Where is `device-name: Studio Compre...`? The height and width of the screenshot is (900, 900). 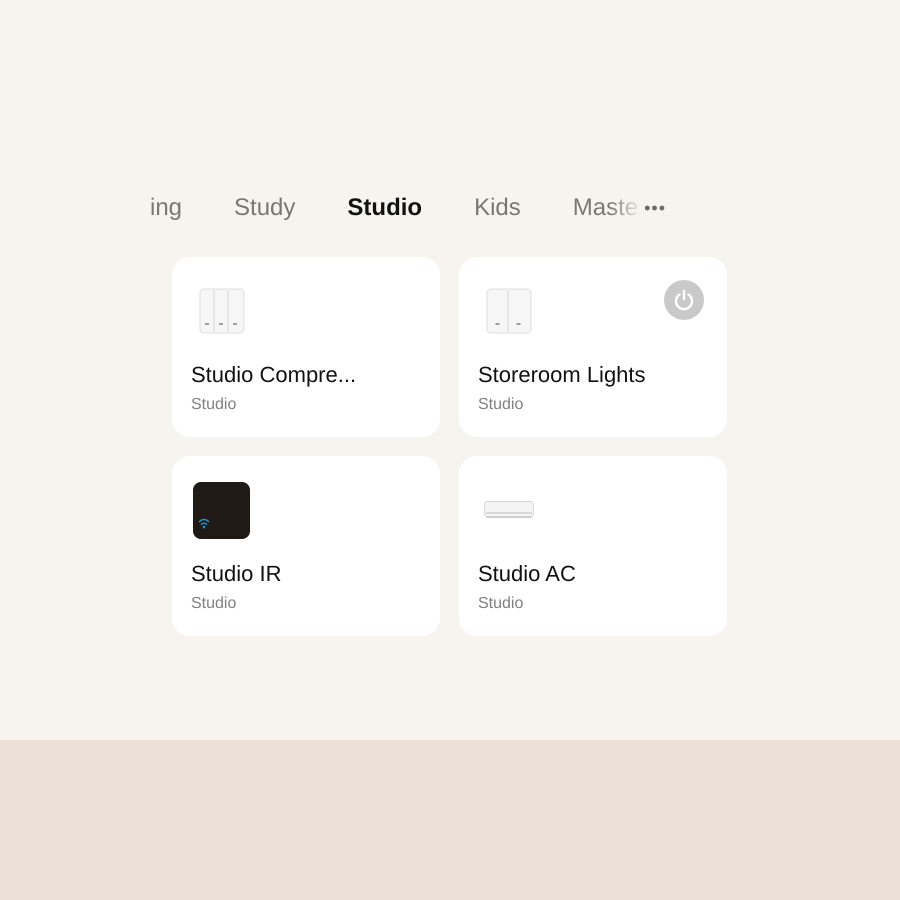
device-name: Studio Compre... is located at coordinates (274, 375).